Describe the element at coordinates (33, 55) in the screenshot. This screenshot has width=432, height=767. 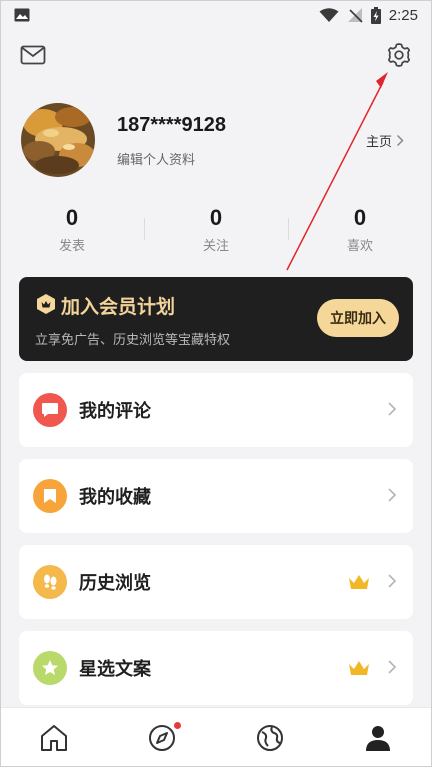
I see `mail-icon` at that location.